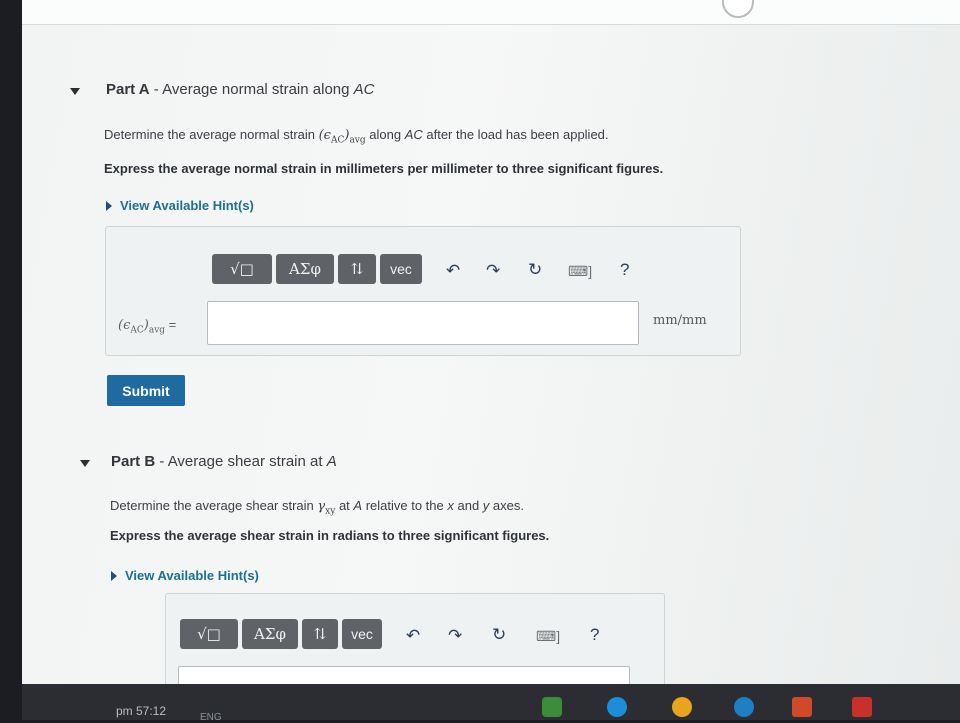 This screenshot has height=723, width=960. I want to click on part-a-label: Part A, so click(128, 89).